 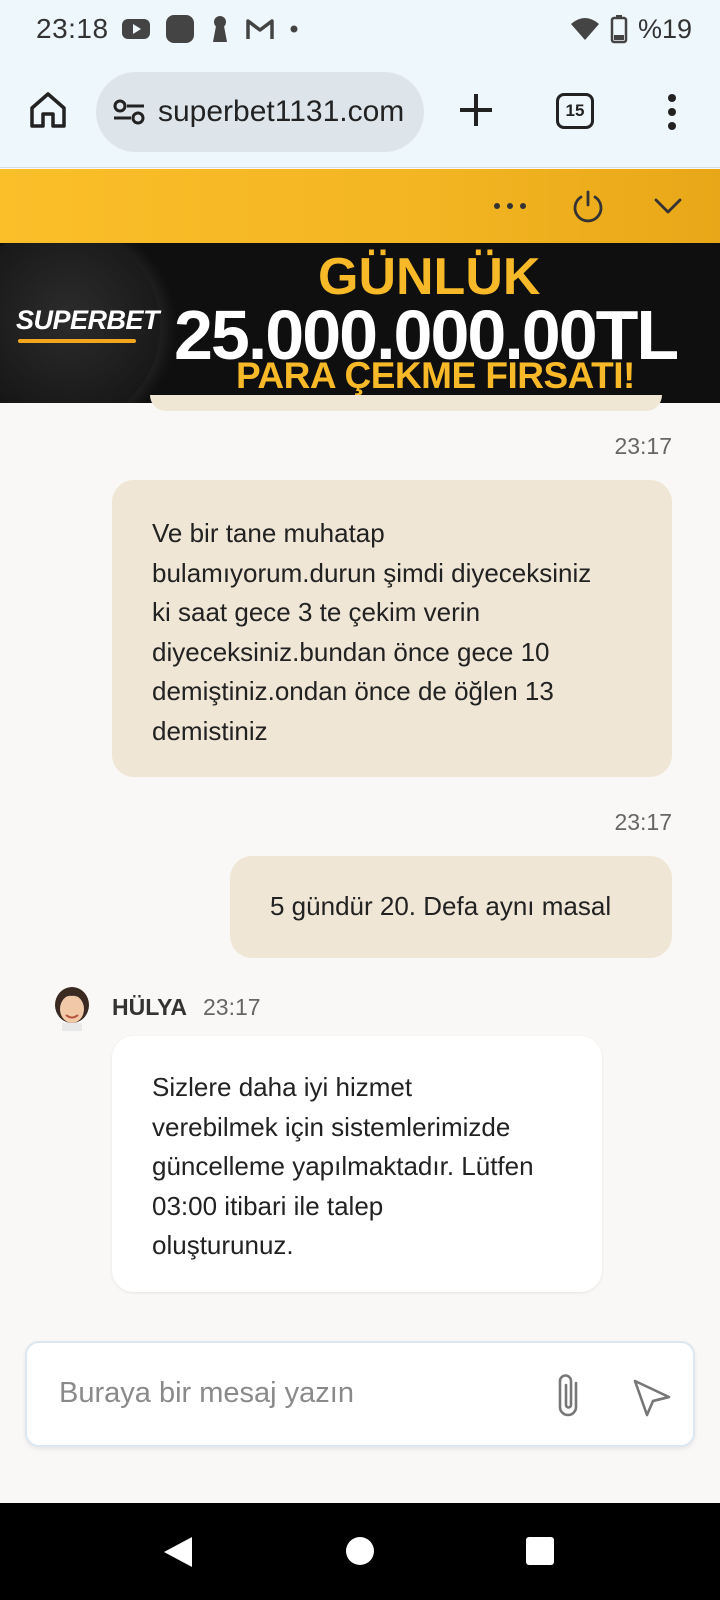 I want to click on message-line: oluşturunuz., so click(x=223, y=1245).